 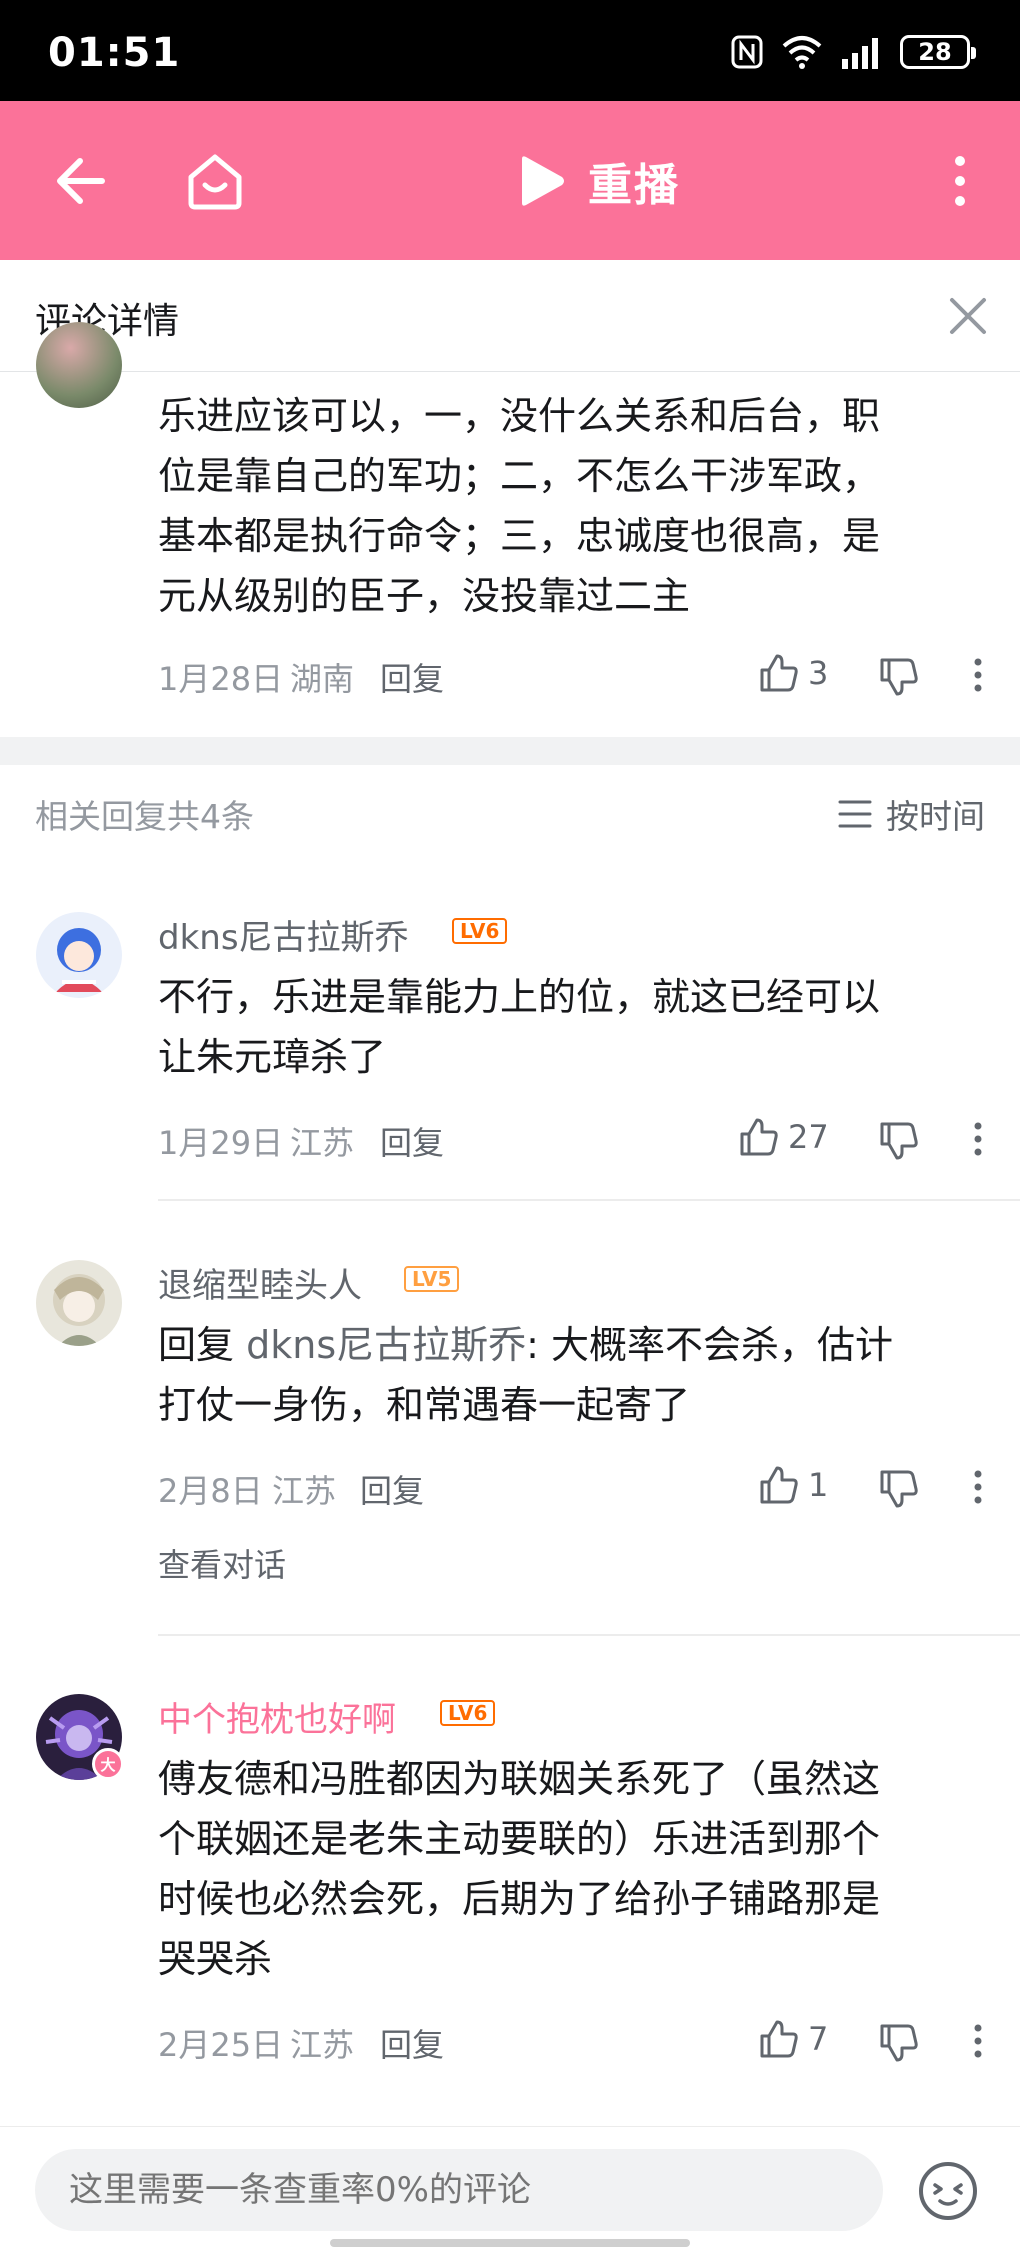 I want to click on list-icon, so click(x=855, y=814).